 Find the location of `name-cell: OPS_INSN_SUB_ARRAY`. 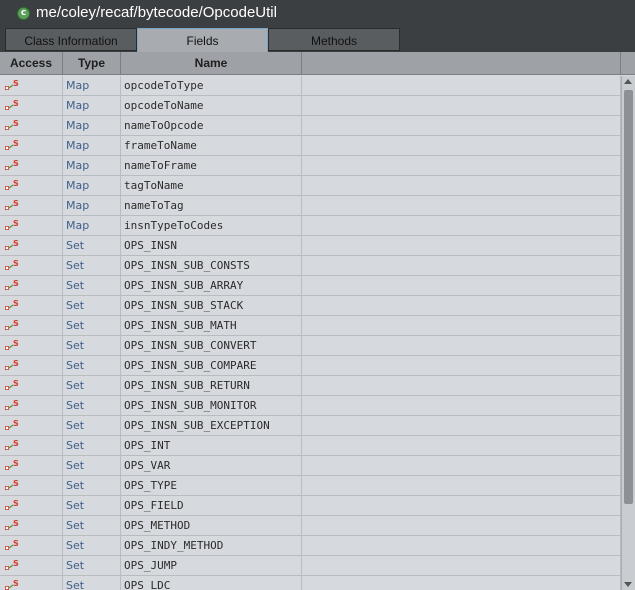

name-cell: OPS_INSN_SUB_ARRAY is located at coordinates (211, 286).